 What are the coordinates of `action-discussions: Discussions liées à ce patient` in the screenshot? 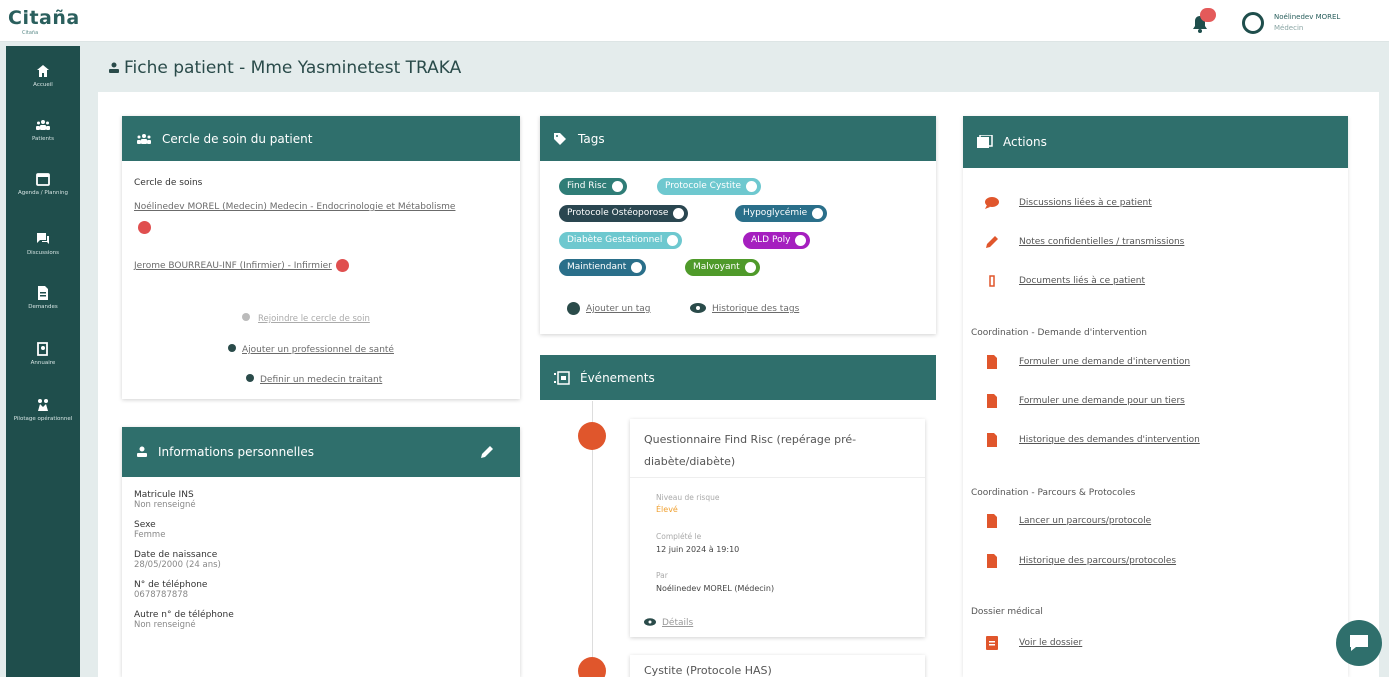 It's located at (1068, 203).